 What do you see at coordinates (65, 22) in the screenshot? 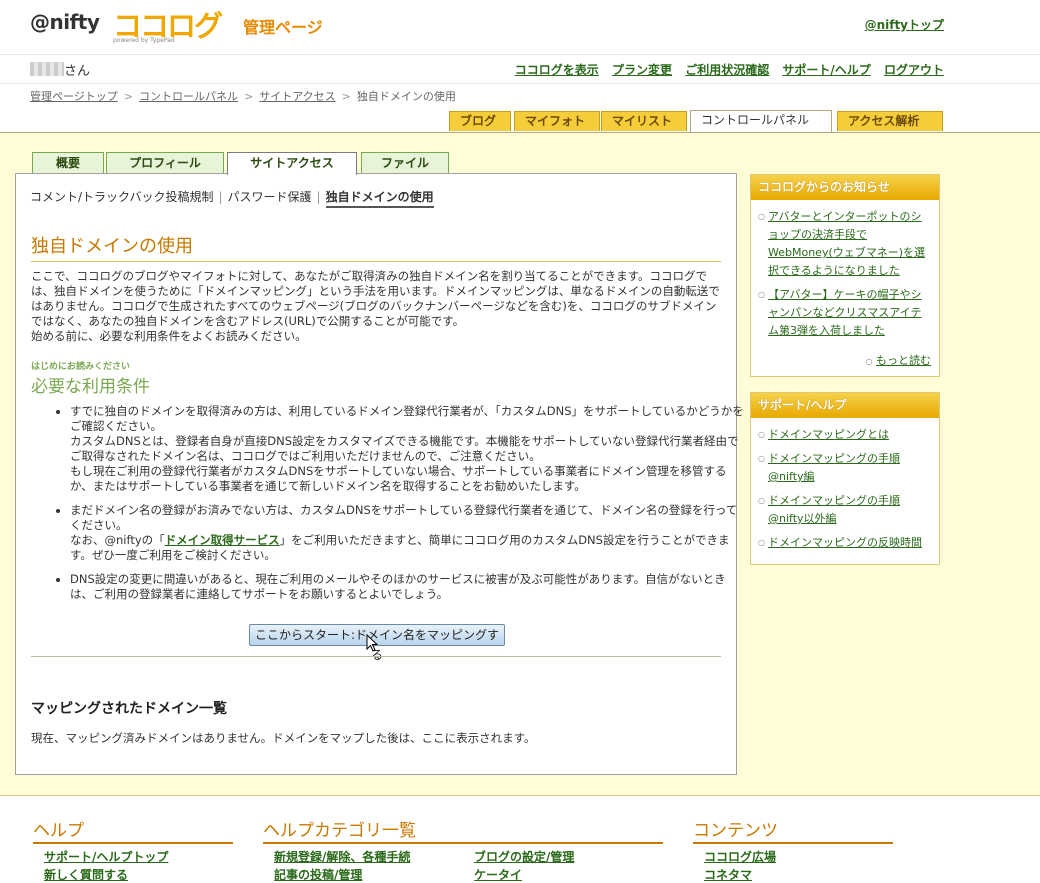
I see `nifty-logo: @nifty` at bounding box center [65, 22].